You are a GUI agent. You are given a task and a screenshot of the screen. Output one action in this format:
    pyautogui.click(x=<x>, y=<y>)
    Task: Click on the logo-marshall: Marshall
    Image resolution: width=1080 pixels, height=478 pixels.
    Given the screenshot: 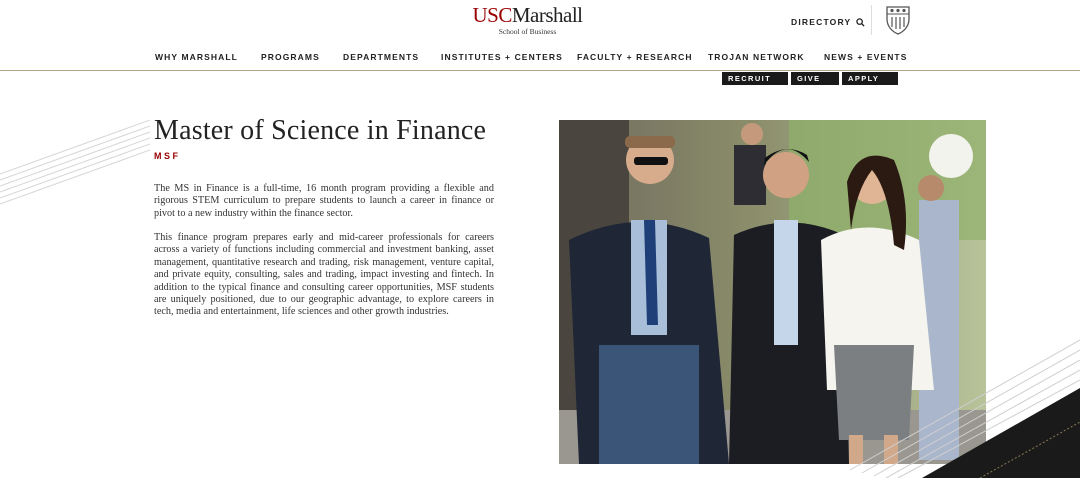 What is the action you would take?
    pyautogui.click(x=547, y=15)
    